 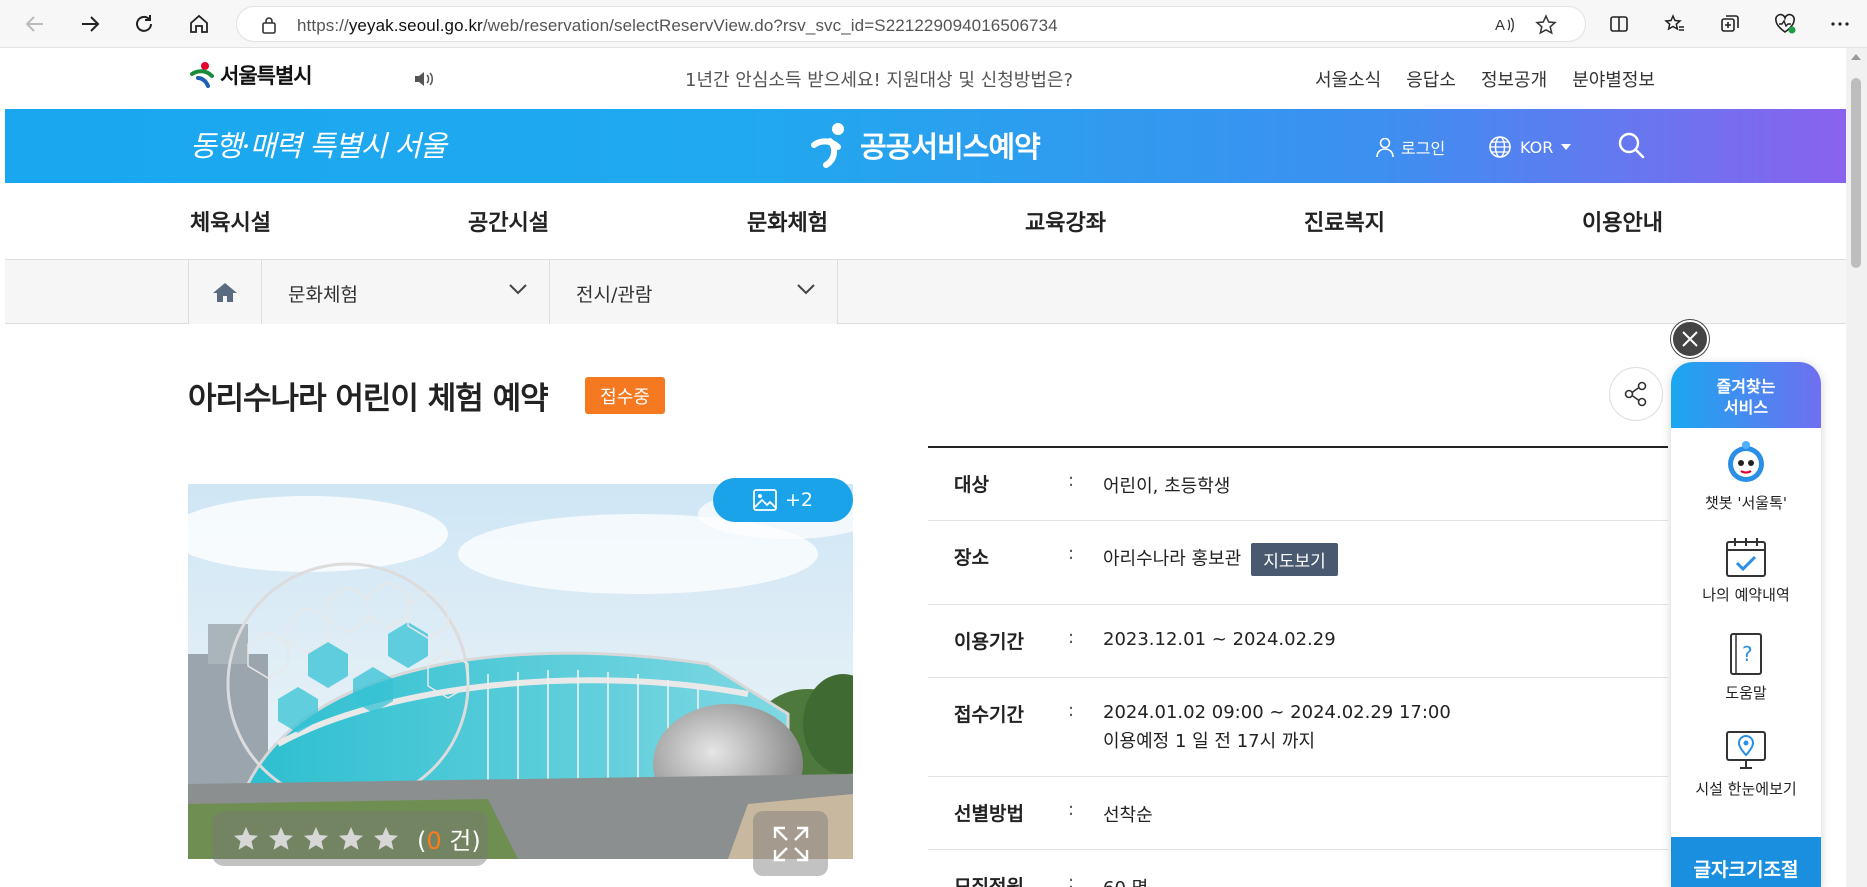 I want to click on globe-icon, so click(x=1500, y=147).